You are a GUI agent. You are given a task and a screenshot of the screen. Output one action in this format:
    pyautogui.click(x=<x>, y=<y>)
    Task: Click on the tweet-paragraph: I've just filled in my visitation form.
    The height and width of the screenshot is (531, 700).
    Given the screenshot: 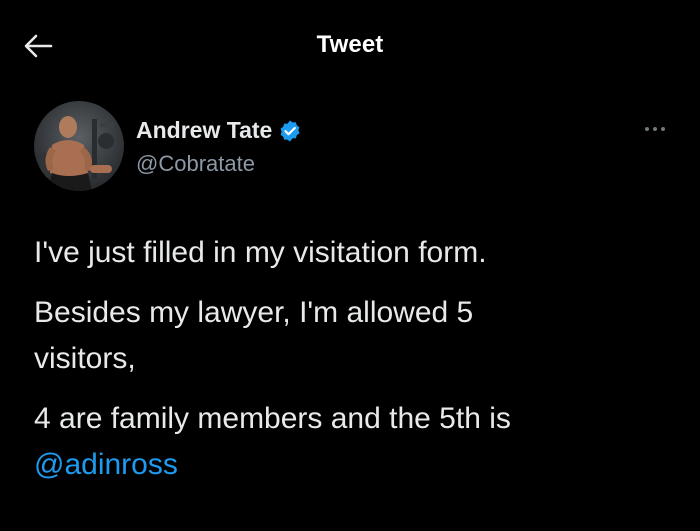 What is the action you would take?
    pyautogui.click(x=349, y=253)
    